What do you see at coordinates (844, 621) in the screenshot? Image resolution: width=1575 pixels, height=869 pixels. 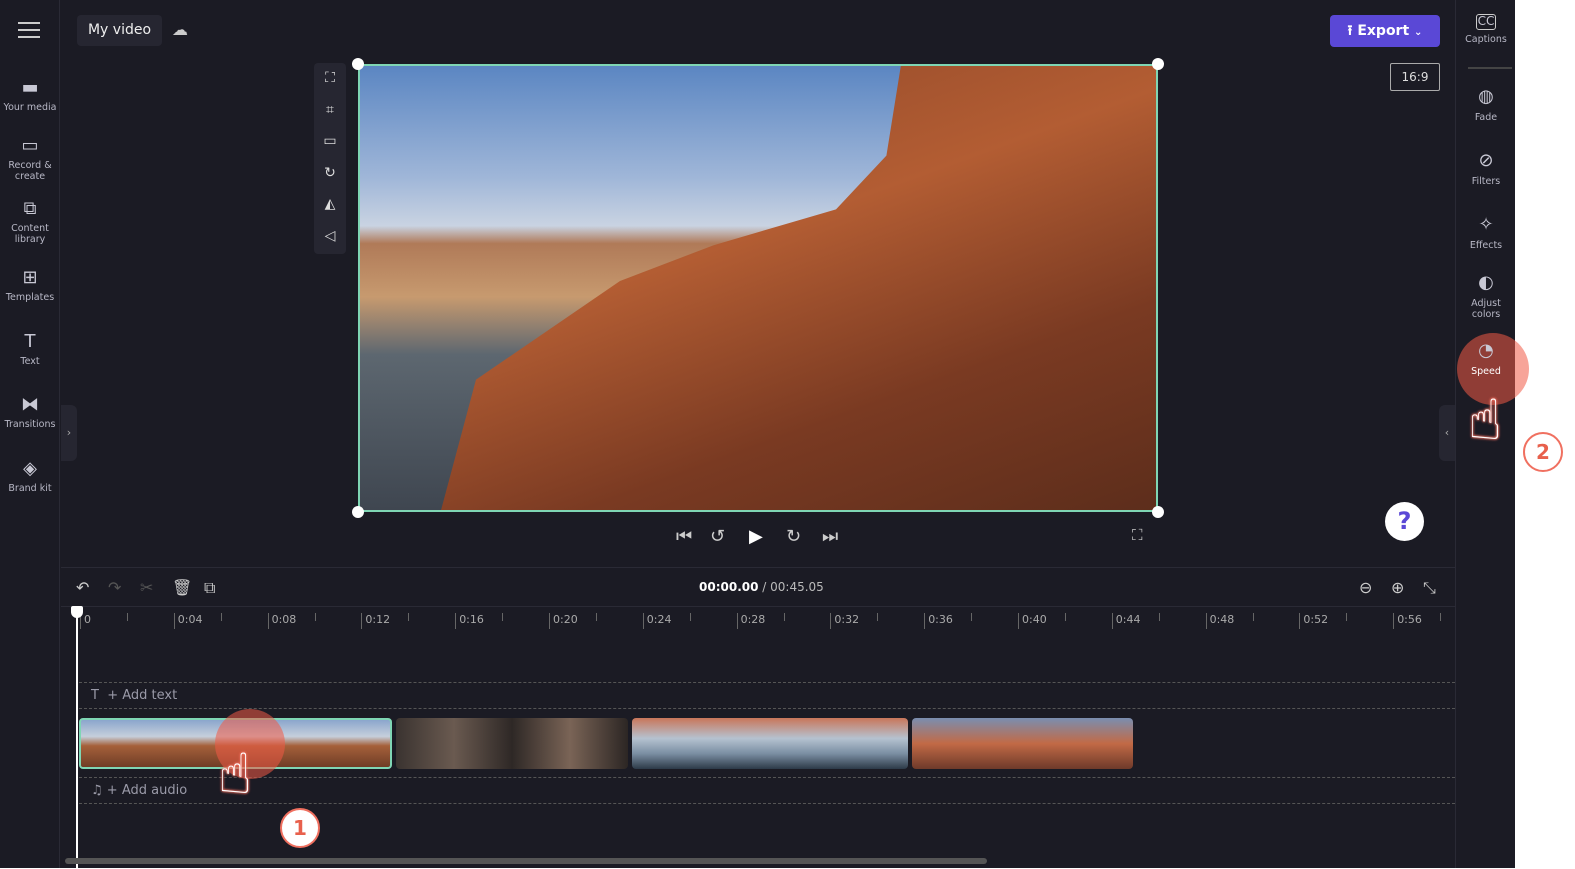 I see `ruler-tick-label: 0:32` at bounding box center [844, 621].